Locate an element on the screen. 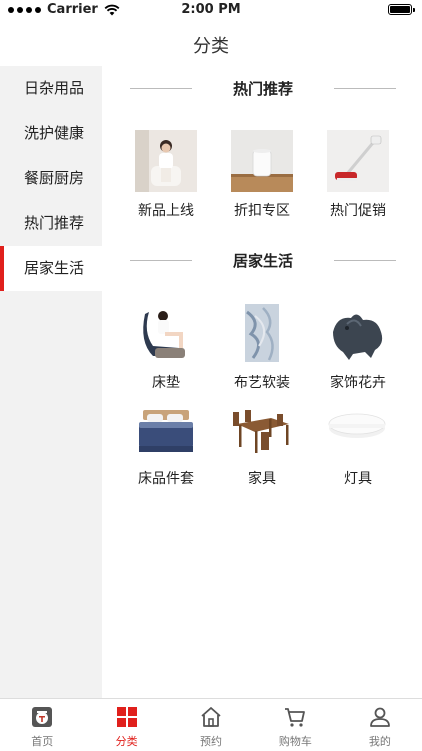 The height and width of the screenshot is (751, 422). tab-label: 我的 is located at coordinates (379, 741).